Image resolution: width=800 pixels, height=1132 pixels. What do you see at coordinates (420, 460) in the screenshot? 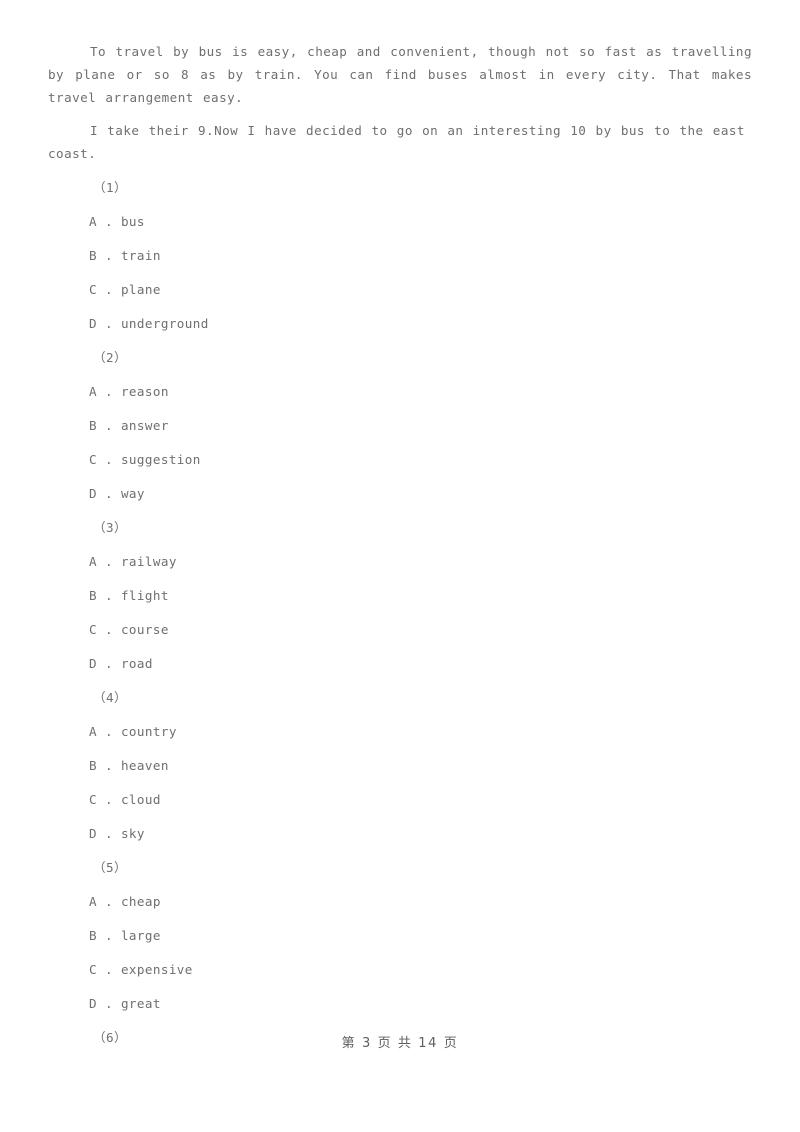
I see `answer-option: C . suggestion` at bounding box center [420, 460].